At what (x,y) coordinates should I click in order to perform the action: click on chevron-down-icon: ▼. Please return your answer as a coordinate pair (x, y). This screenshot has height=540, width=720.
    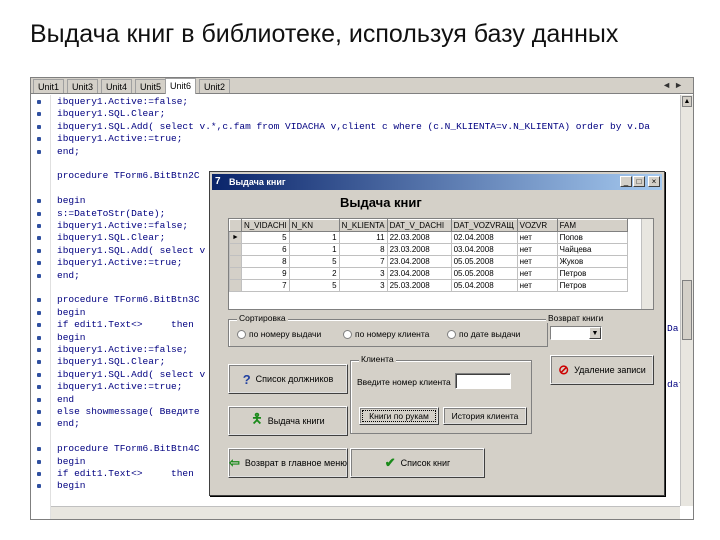
    Looking at the image, I should click on (595, 333).